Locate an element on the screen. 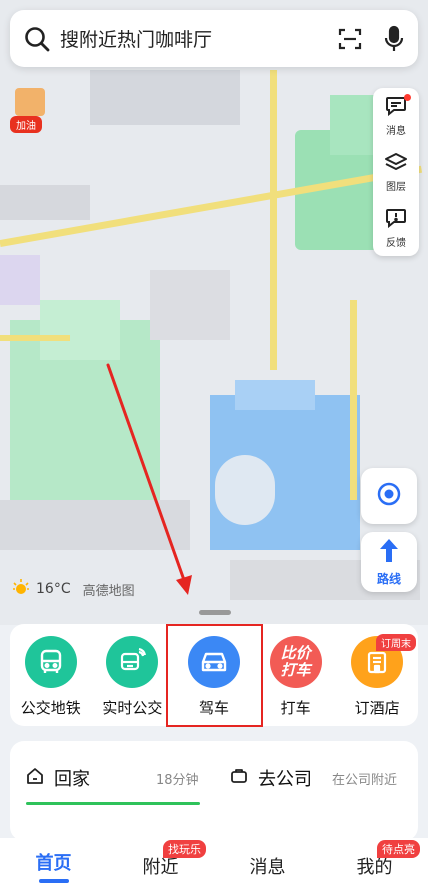  tool-layers: 图层 is located at coordinates (396, 172).